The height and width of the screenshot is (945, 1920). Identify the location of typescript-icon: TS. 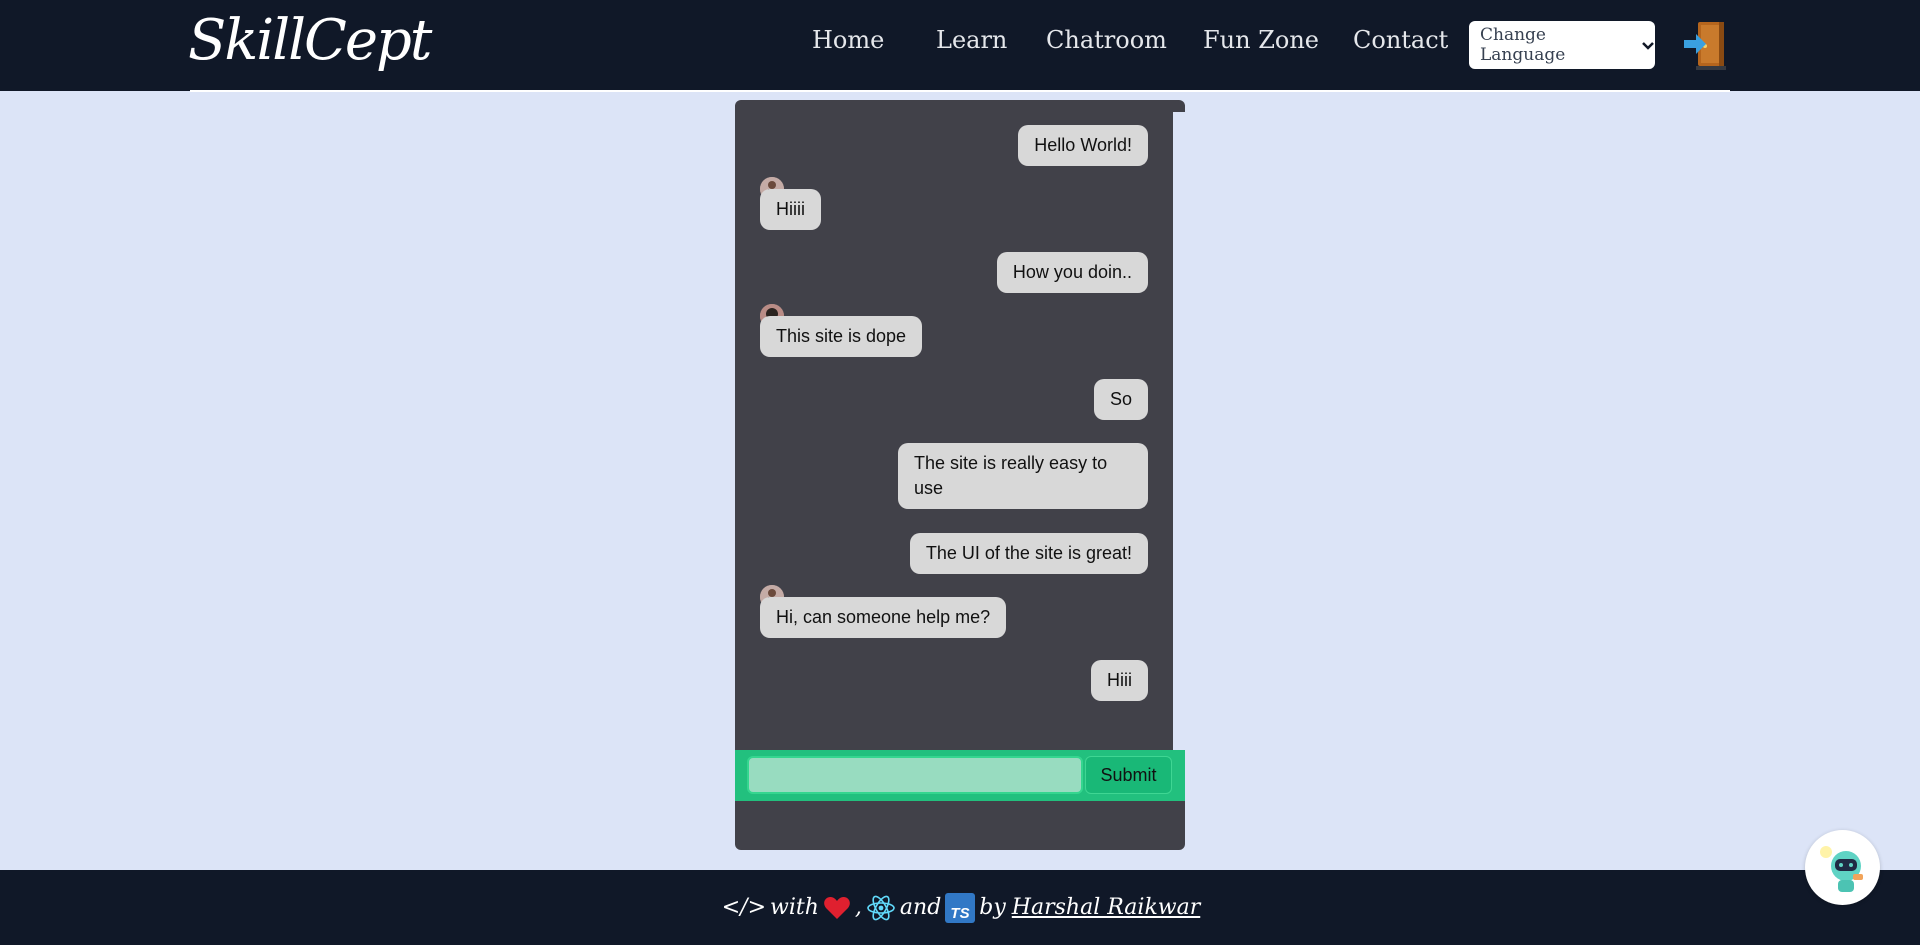
(960, 907).